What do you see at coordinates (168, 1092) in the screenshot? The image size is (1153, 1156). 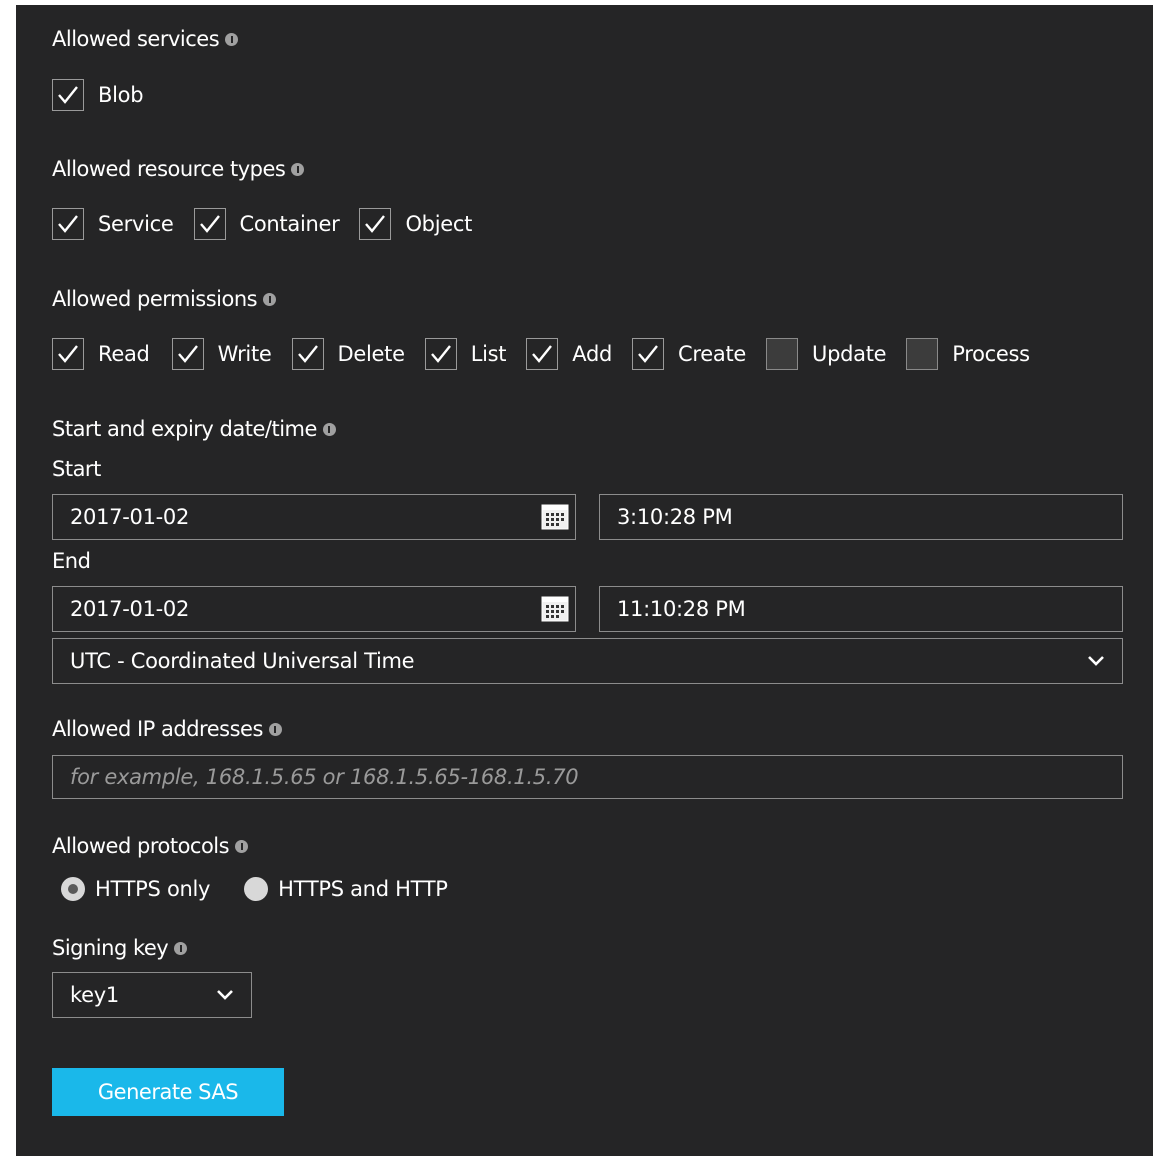 I see `generate-sas-button: Generate SAS` at bounding box center [168, 1092].